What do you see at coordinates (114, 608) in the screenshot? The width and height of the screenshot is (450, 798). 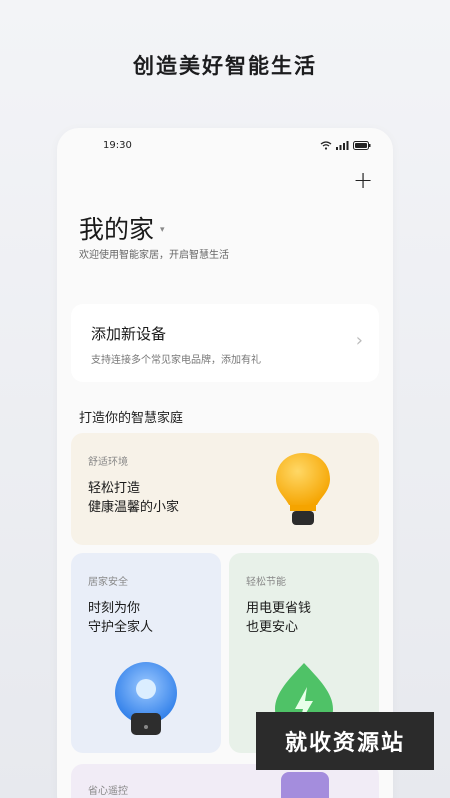 I see `security-line-1: 时刻为你` at bounding box center [114, 608].